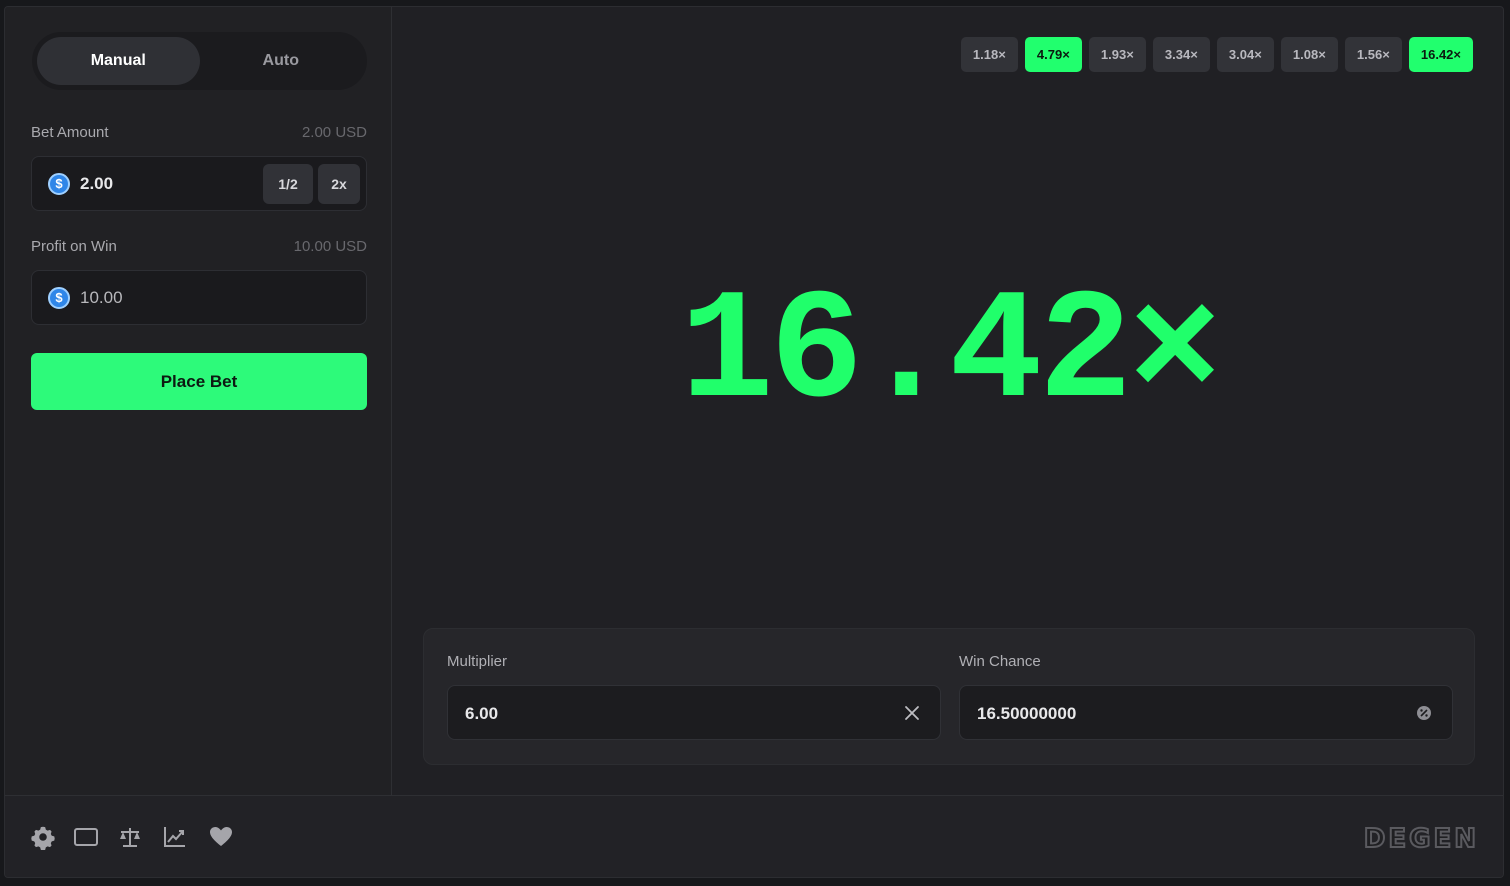 Image resolution: width=1510 pixels, height=886 pixels. I want to click on result-multiplier: 16.42×, so click(951, 353).